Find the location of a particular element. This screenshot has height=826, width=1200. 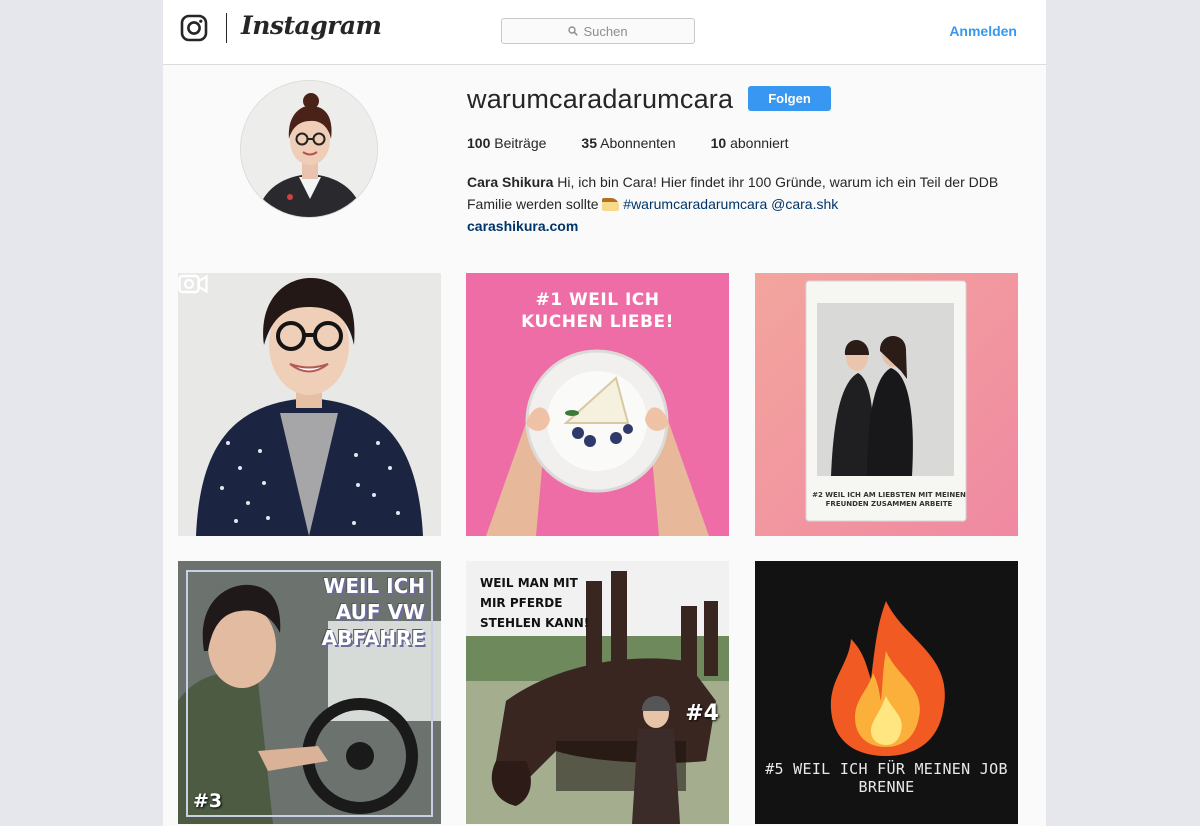

profile-username: warumcaradarumcara is located at coordinates (600, 99).